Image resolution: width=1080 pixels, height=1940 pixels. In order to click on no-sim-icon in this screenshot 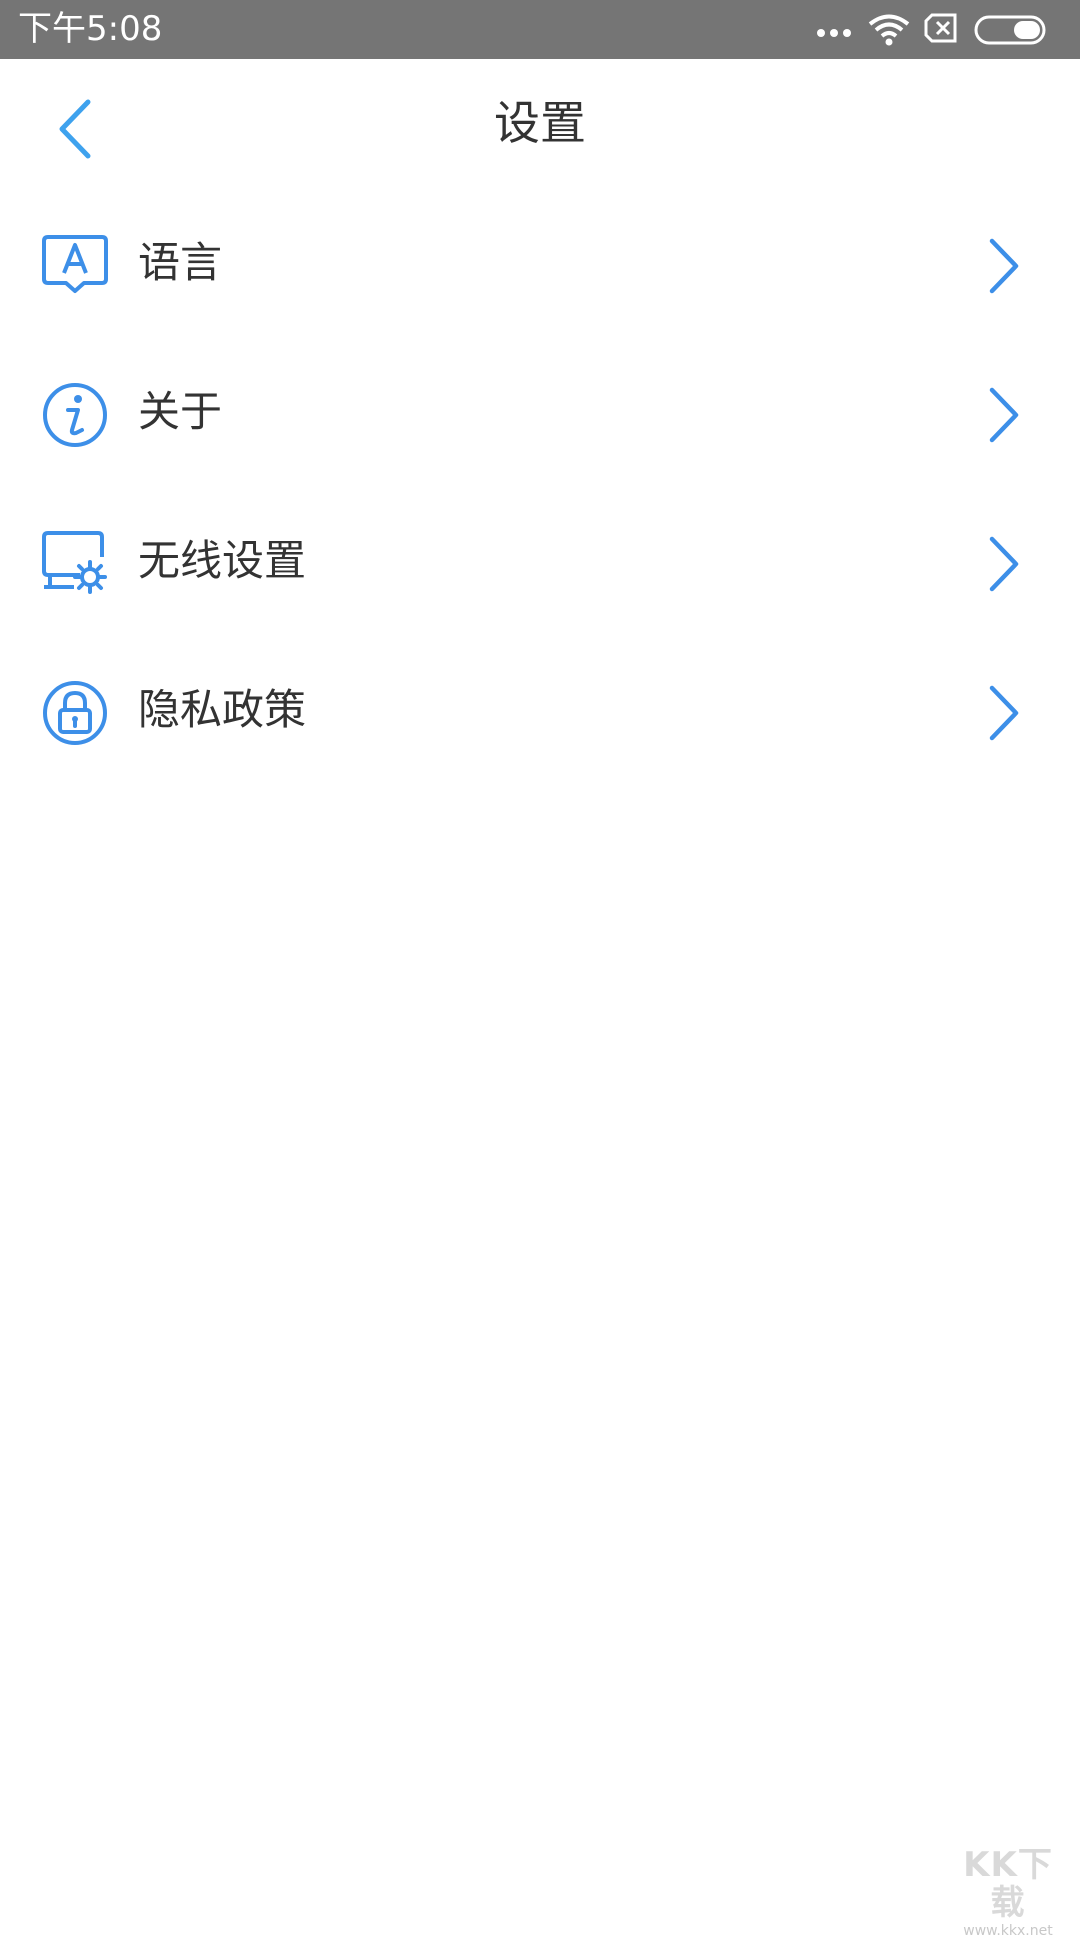, I will do `click(941, 28)`.